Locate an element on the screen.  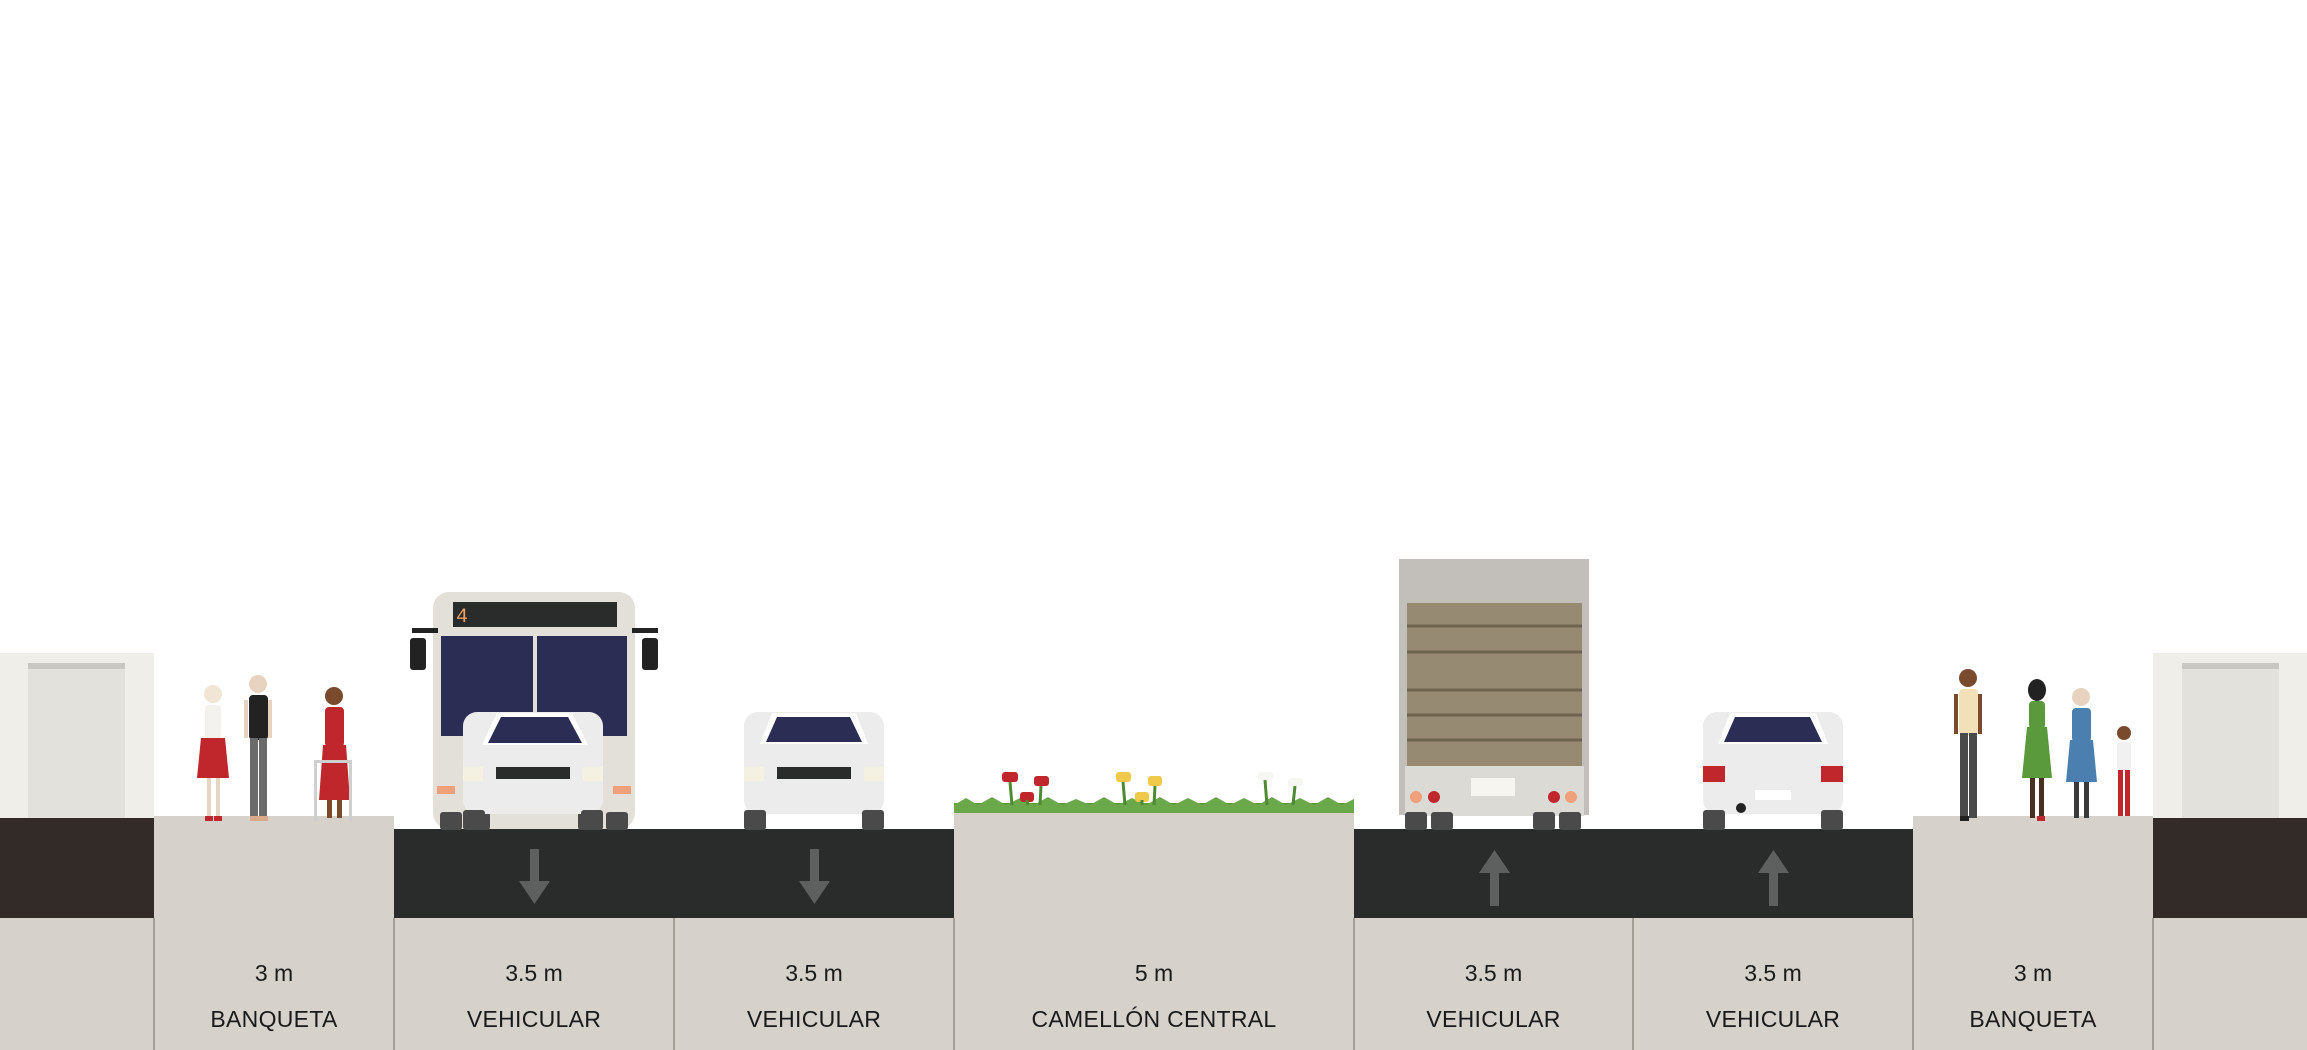
building-left is located at coordinates (77, 785).